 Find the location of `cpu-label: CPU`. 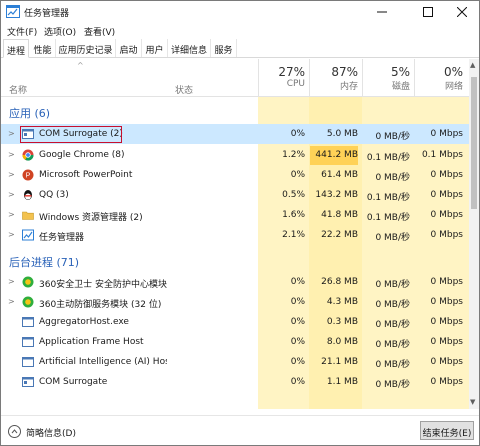

cpu-label: CPU is located at coordinates (295, 84).